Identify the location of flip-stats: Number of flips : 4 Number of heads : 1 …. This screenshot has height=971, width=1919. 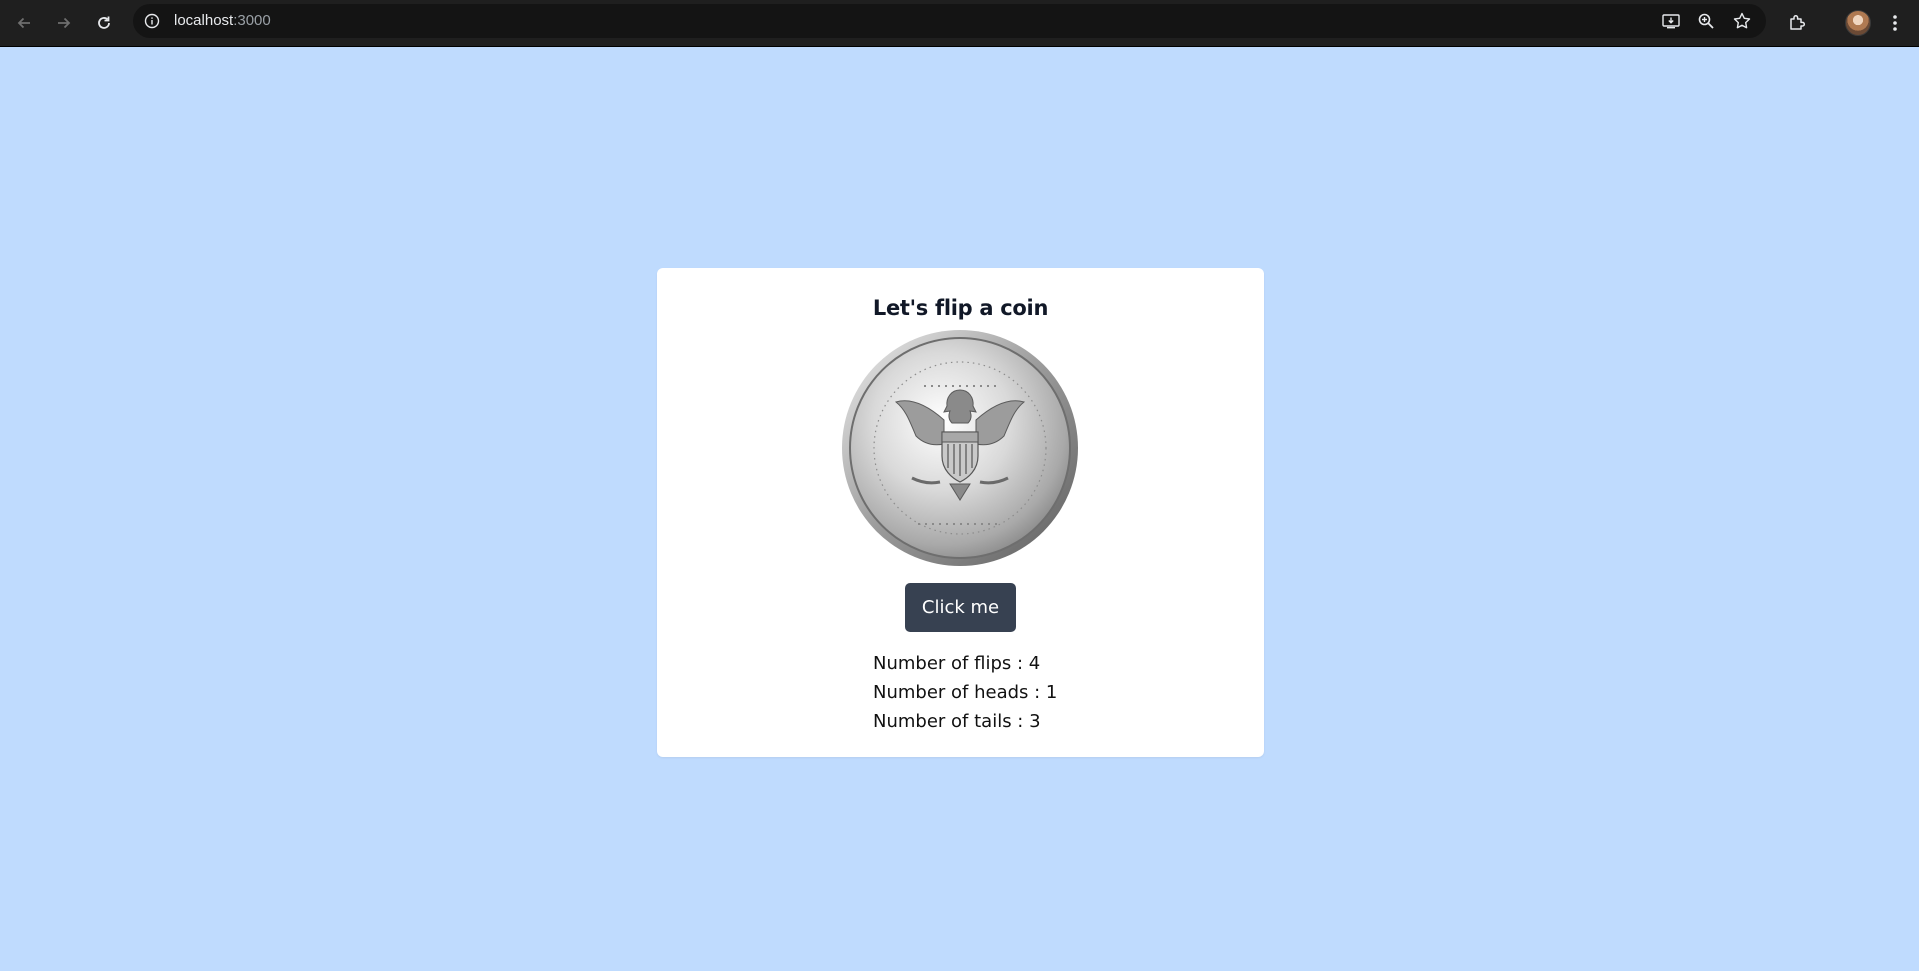
(965, 692).